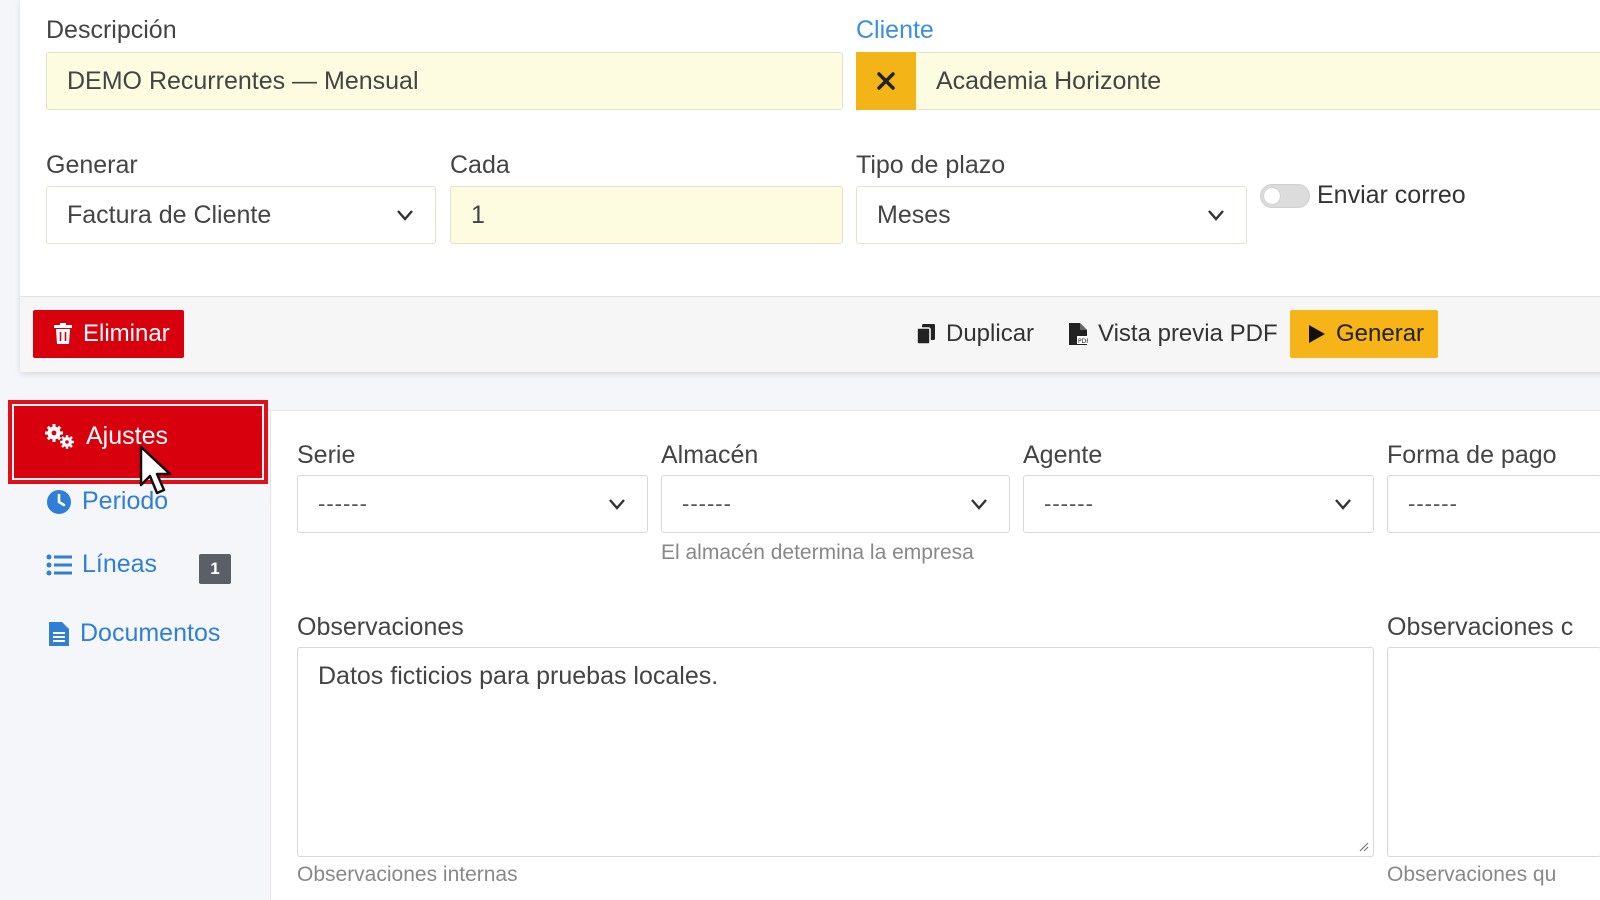  Describe the element at coordinates (1049, 80) in the screenshot. I see `cliente-value: Academia Horizonte` at that location.